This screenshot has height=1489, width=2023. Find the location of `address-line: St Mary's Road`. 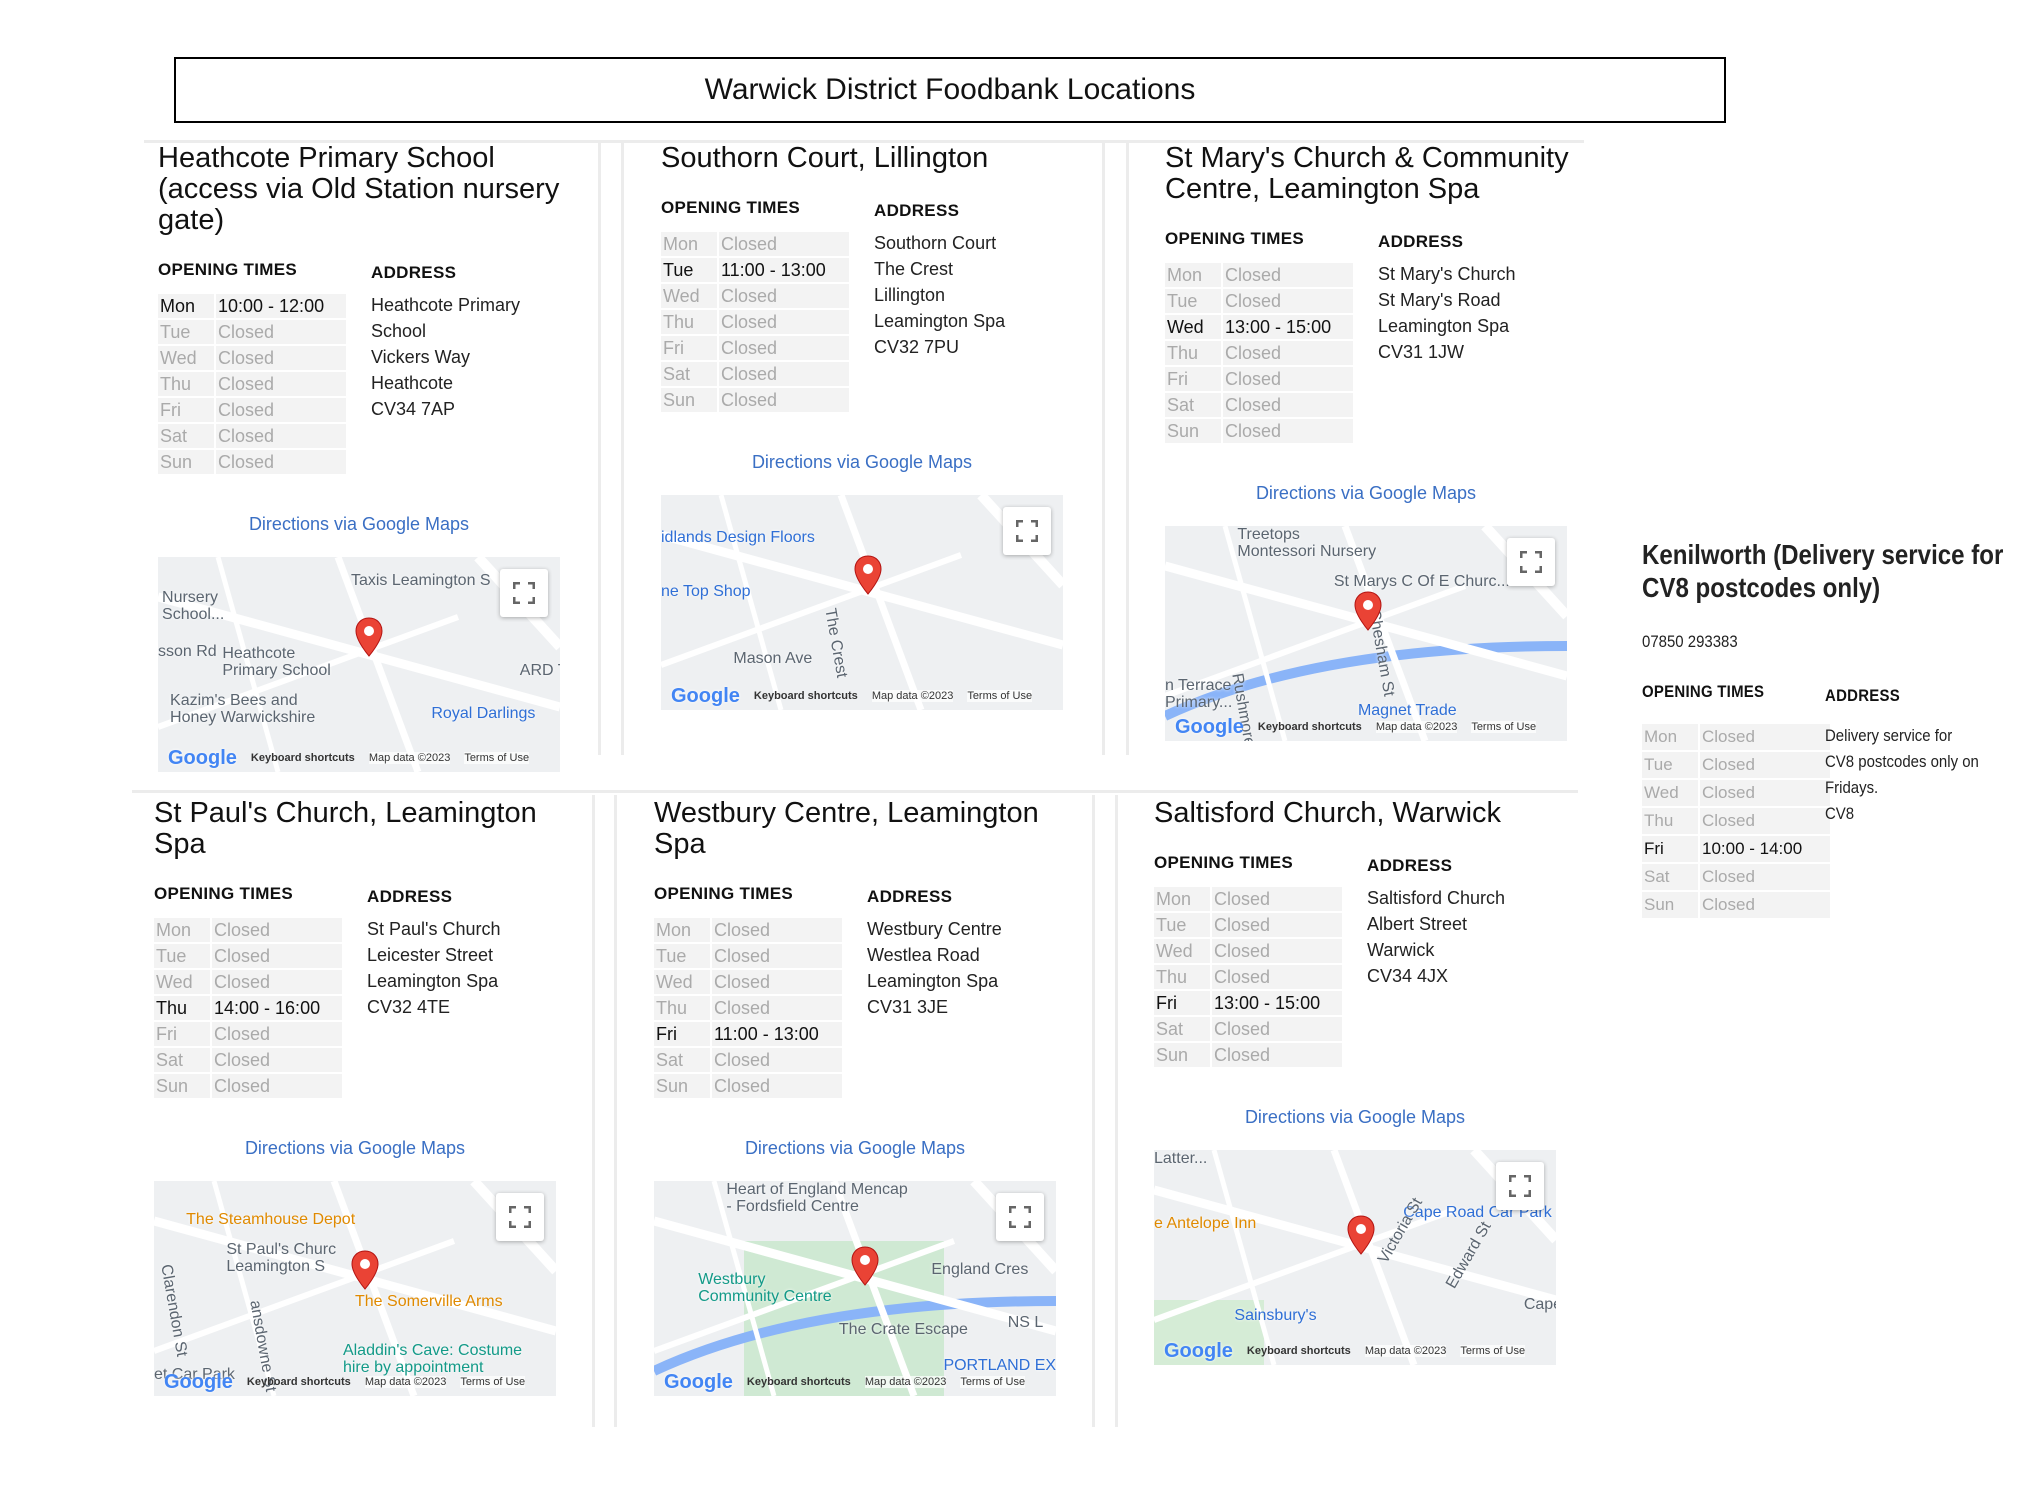

address-line: St Mary's Road is located at coordinates (1439, 300).